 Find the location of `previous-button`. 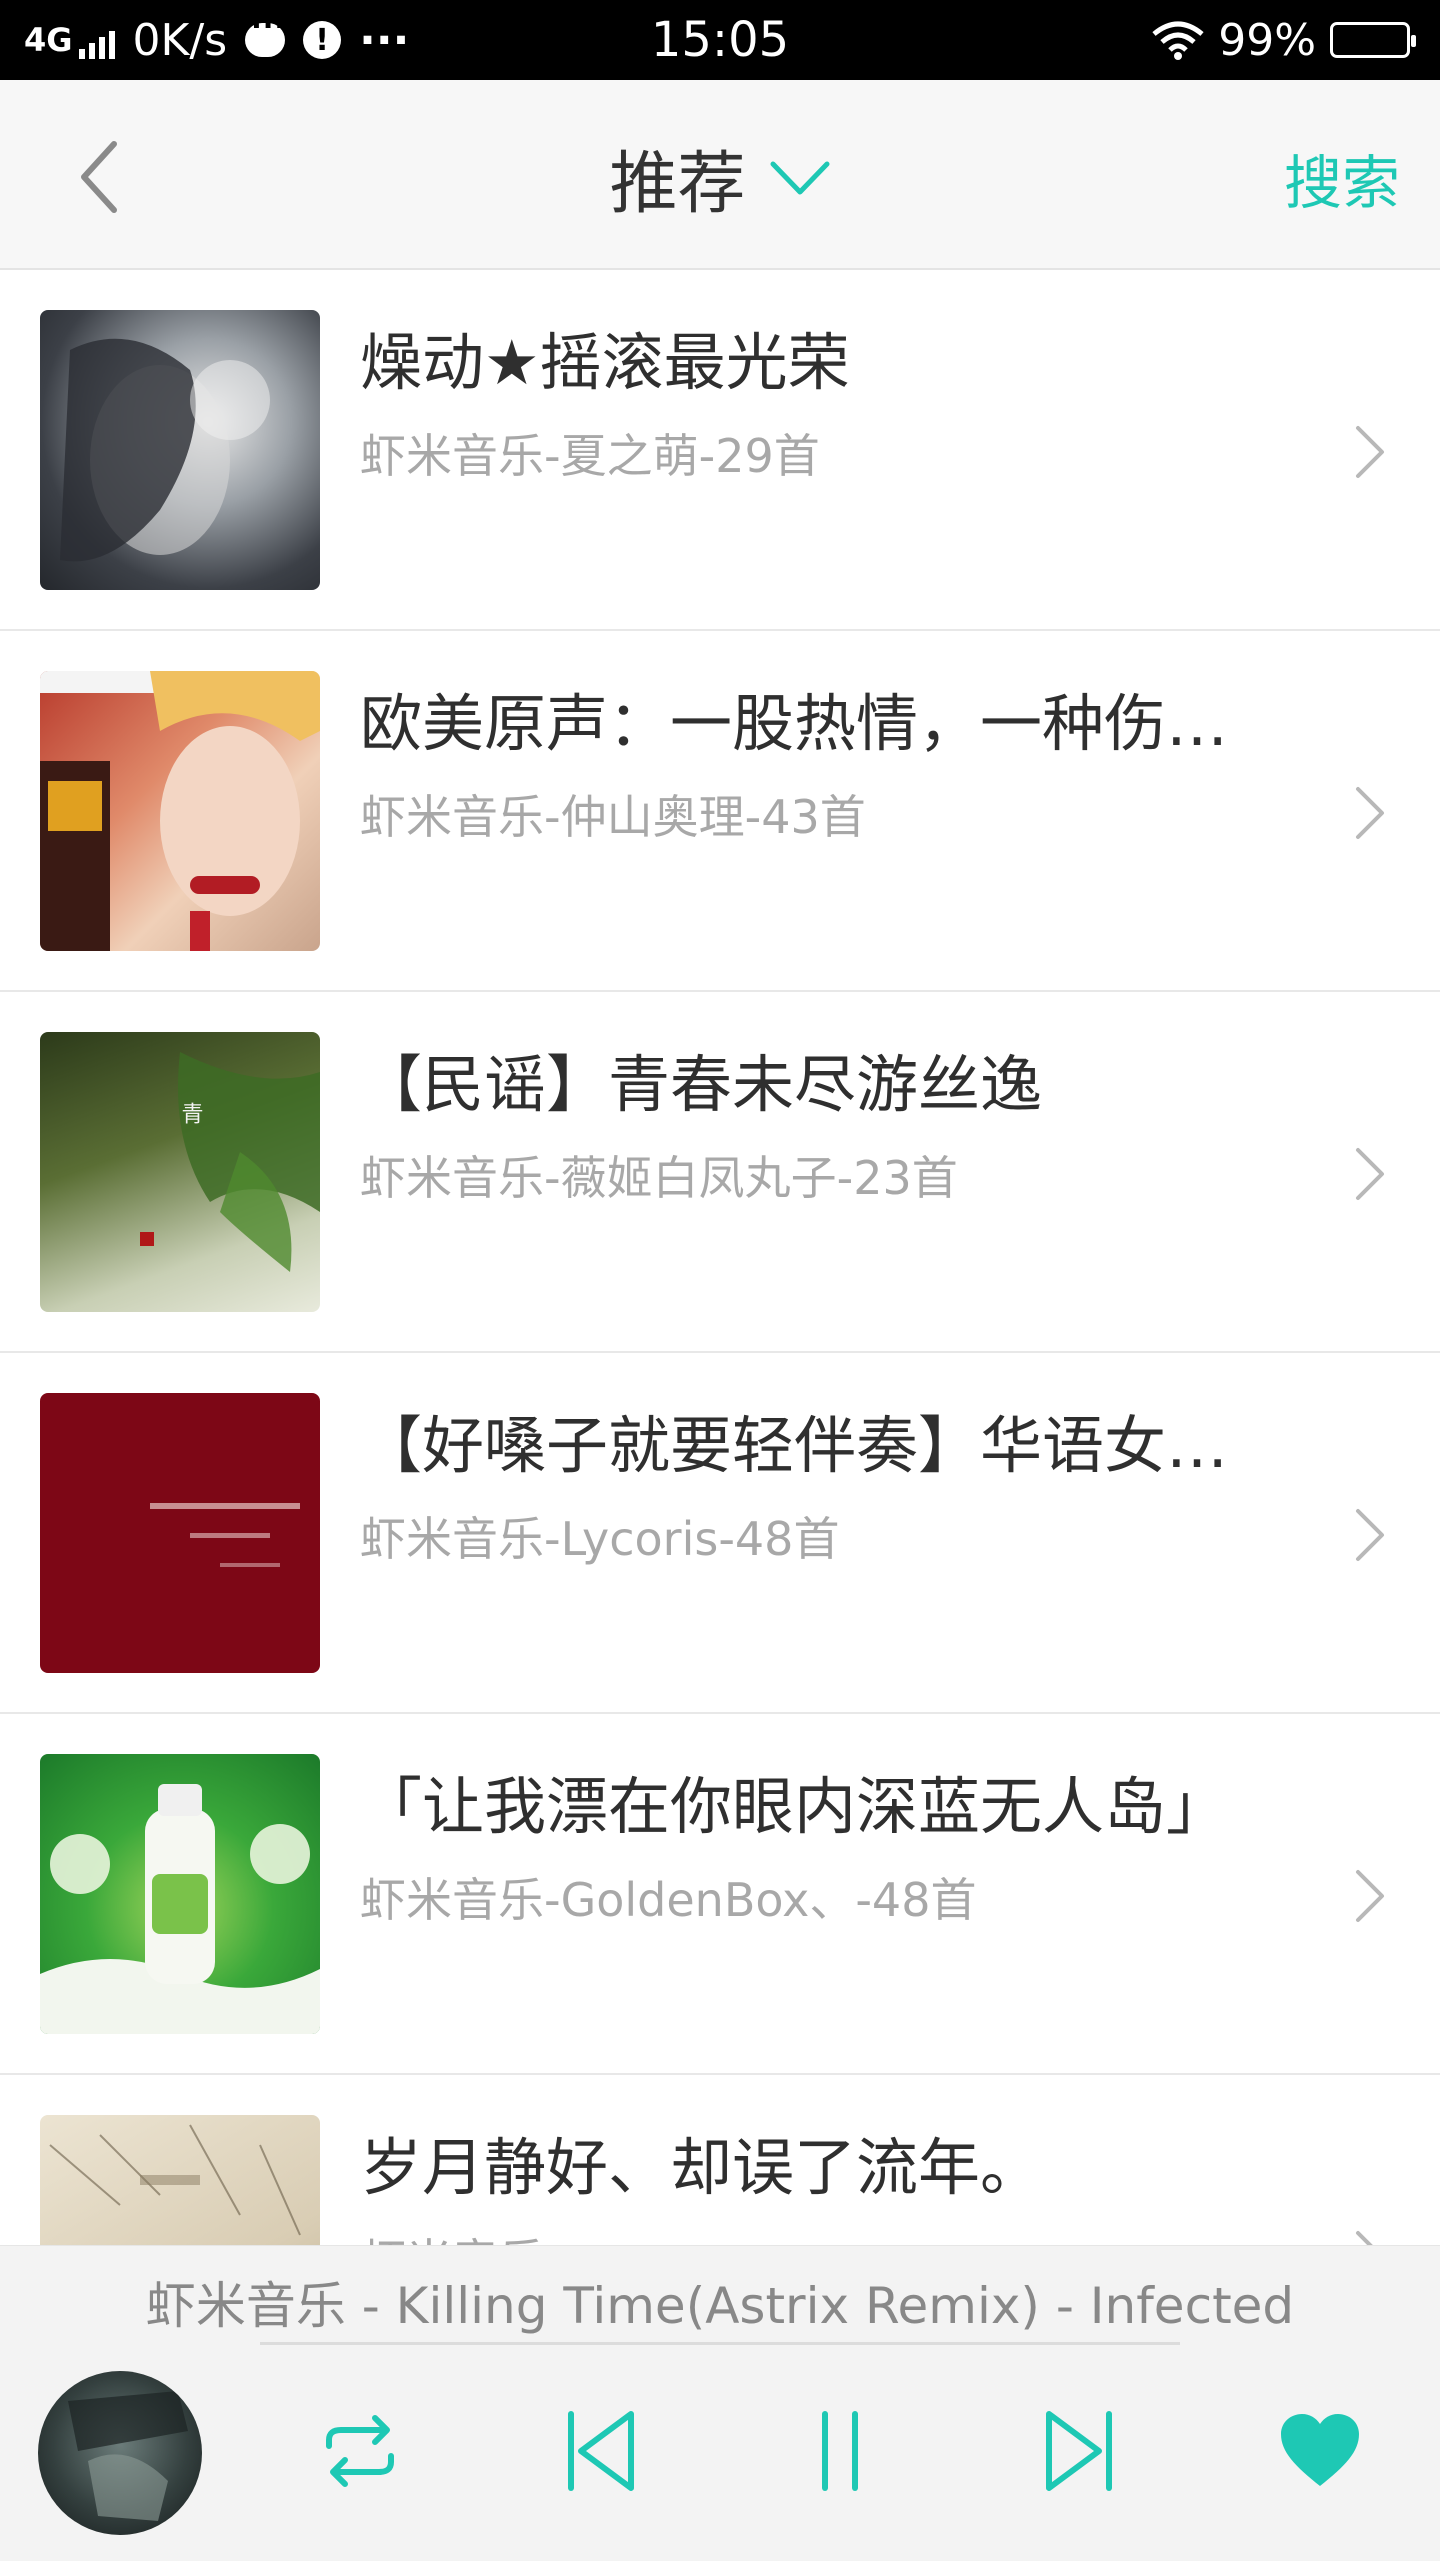

previous-button is located at coordinates (600, 2451).